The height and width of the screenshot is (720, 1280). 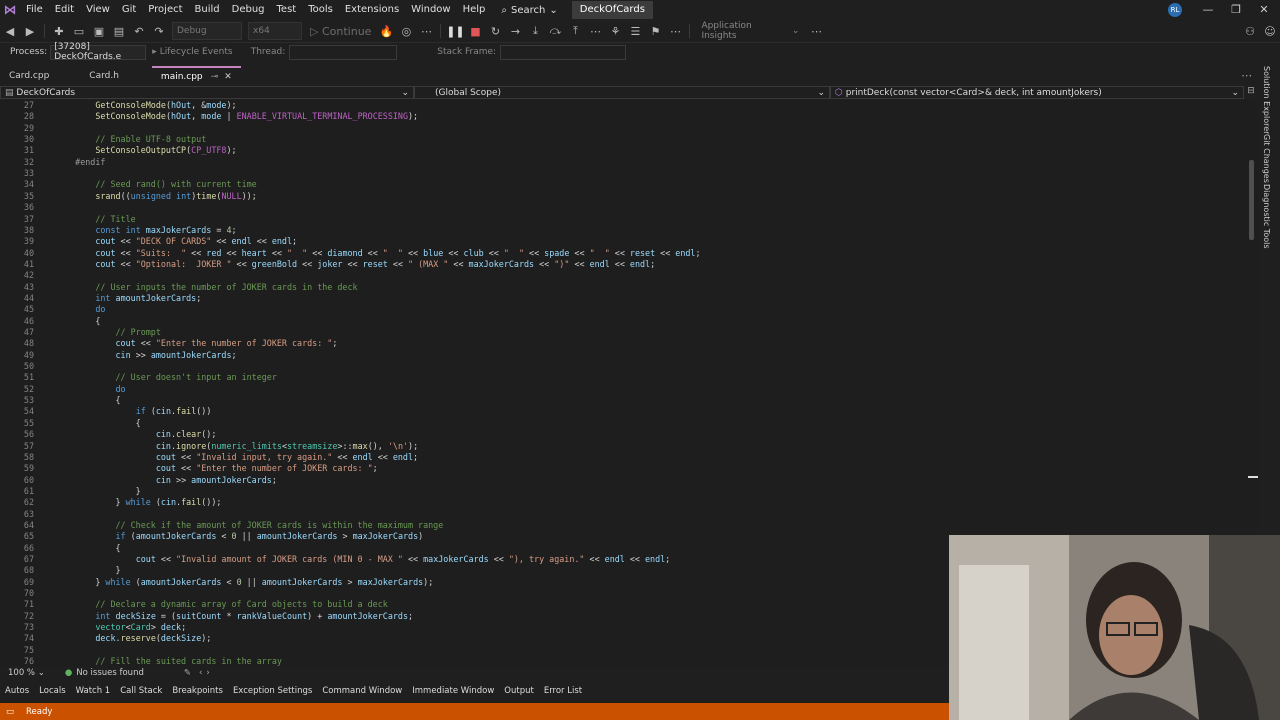 I want to click on zoom-dropdown: 100 % ⌄, so click(x=26, y=673).